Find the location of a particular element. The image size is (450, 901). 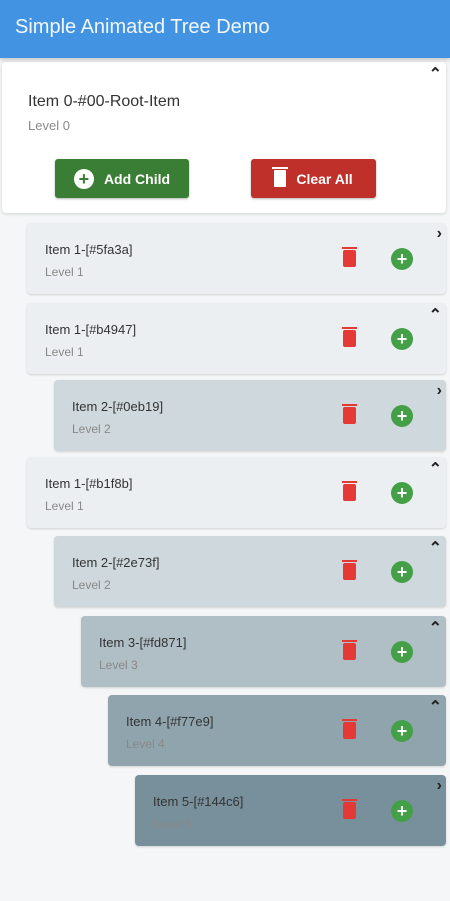

clear-all-button: Clear All is located at coordinates (313, 178).